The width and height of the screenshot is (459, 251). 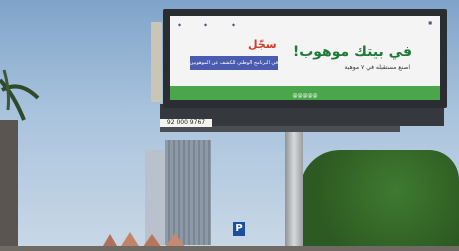 What do you see at coordinates (229, 248) in the screenshot?
I see `ground` at bounding box center [229, 248].